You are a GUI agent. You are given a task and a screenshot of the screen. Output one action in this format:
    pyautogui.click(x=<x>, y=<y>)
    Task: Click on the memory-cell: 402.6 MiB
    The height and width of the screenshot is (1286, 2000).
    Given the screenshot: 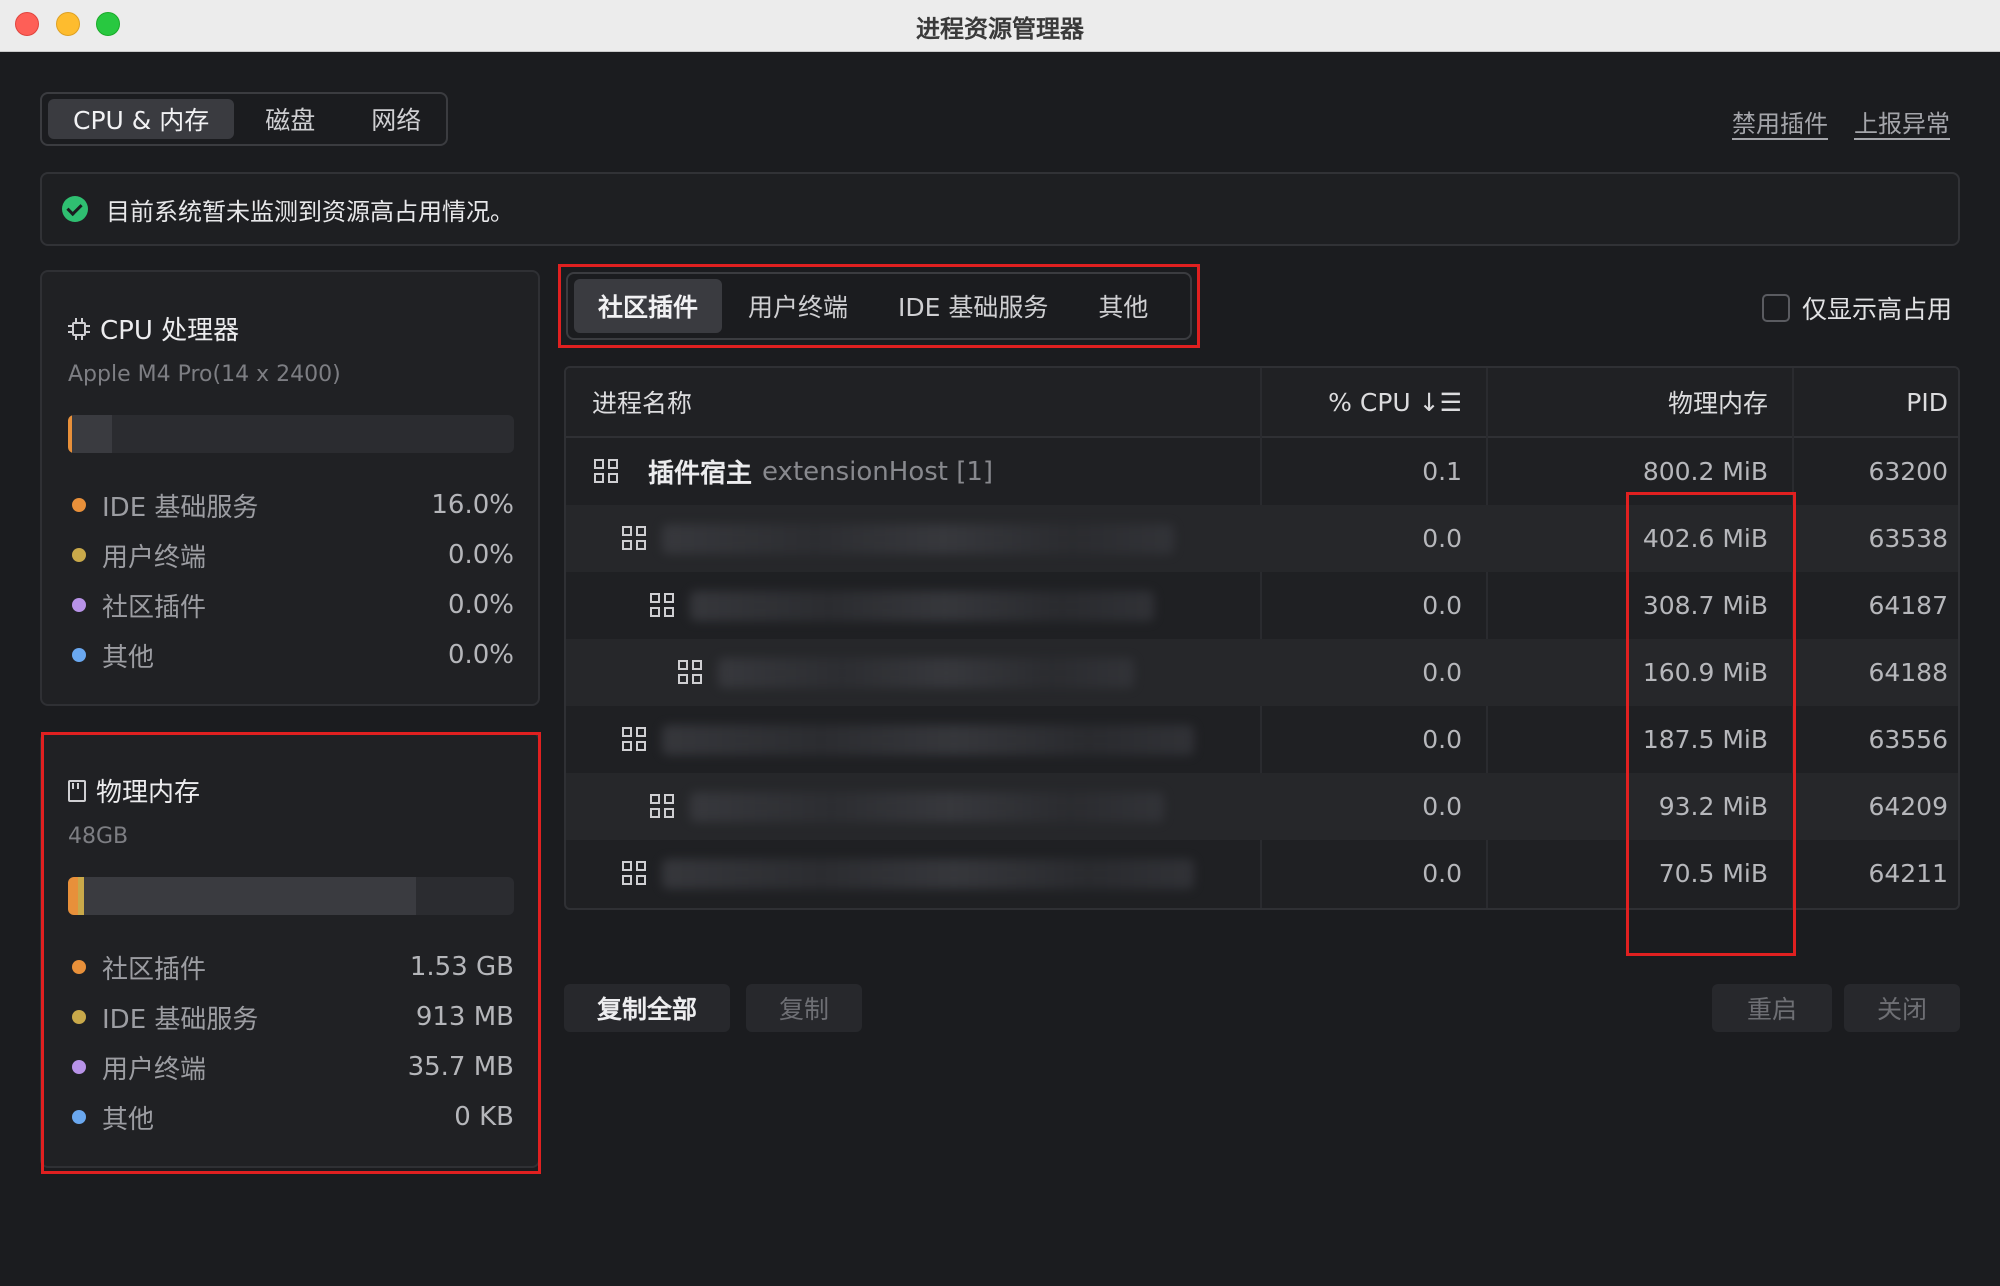 What is the action you would take?
    pyautogui.click(x=1705, y=538)
    